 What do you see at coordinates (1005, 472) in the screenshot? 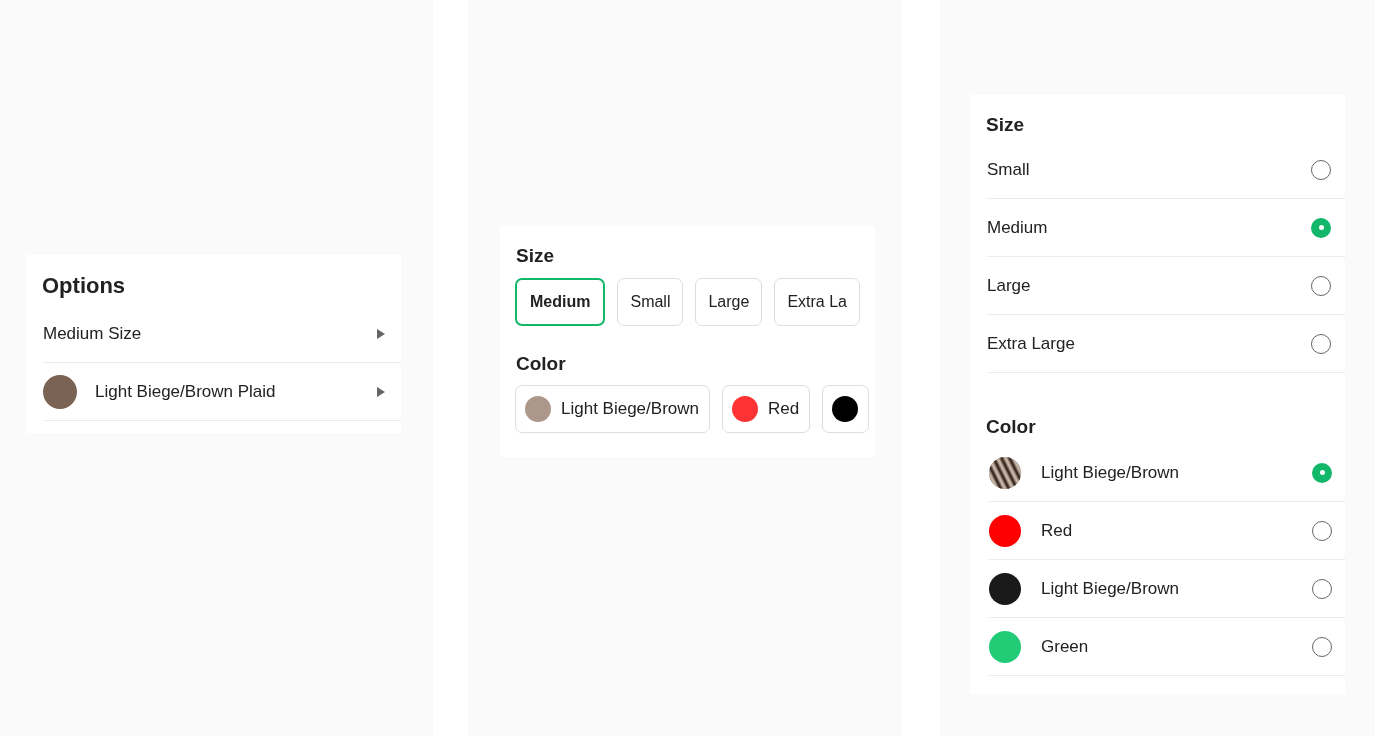
I see `plaid-swatch-icon` at bounding box center [1005, 472].